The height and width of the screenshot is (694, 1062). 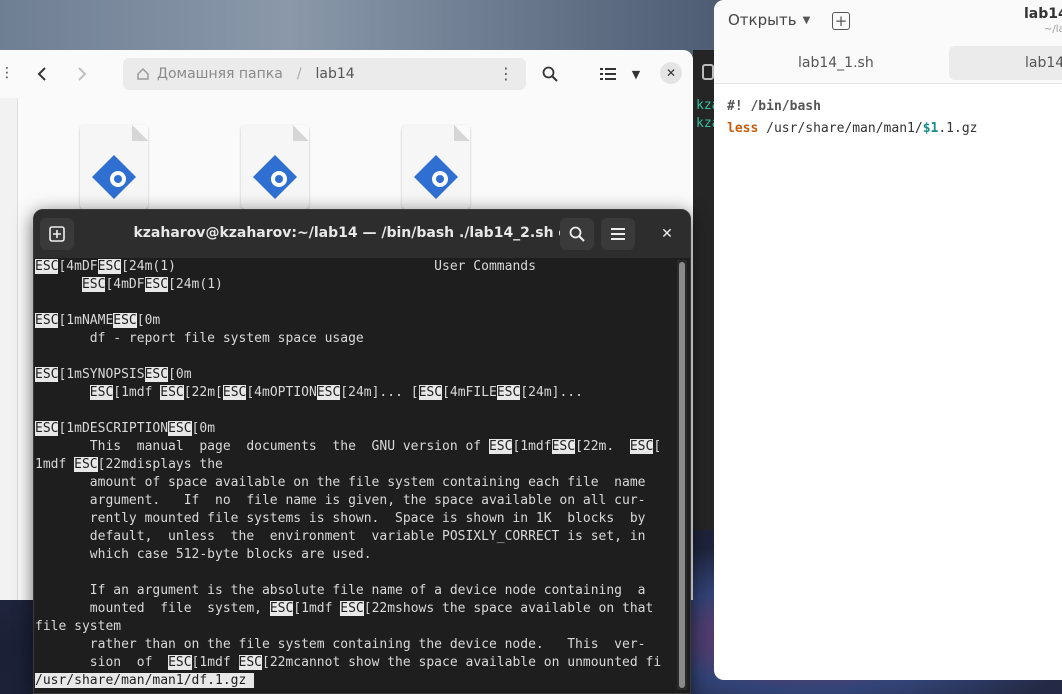 I want to click on code-line-1: #! /bin/bash, so click(x=888, y=107).